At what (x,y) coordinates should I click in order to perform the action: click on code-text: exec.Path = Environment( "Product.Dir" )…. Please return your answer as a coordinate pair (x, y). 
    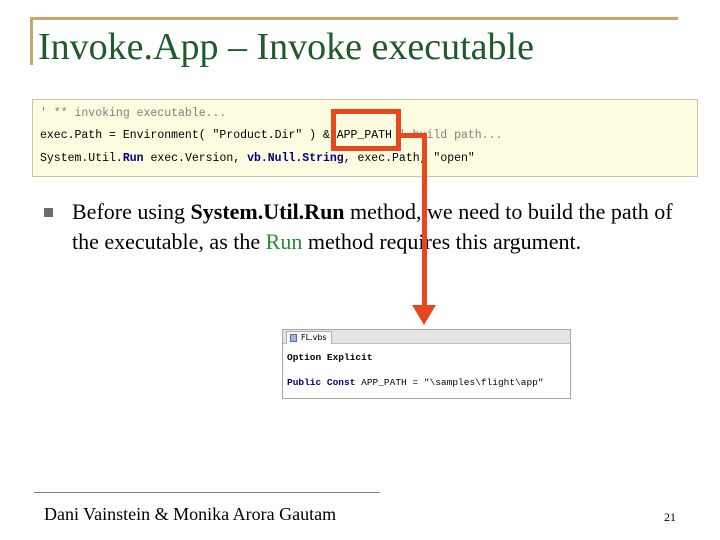
    Looking at the image, I should click on (188, 135).